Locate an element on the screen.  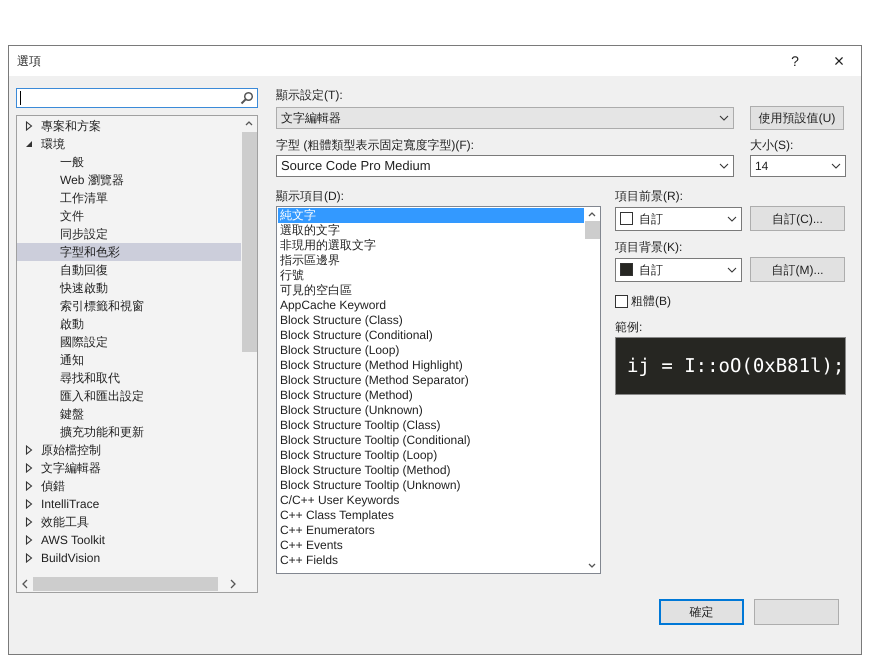
tree-item: 索引標籤和視窗 is located at coordinates (129, 306).